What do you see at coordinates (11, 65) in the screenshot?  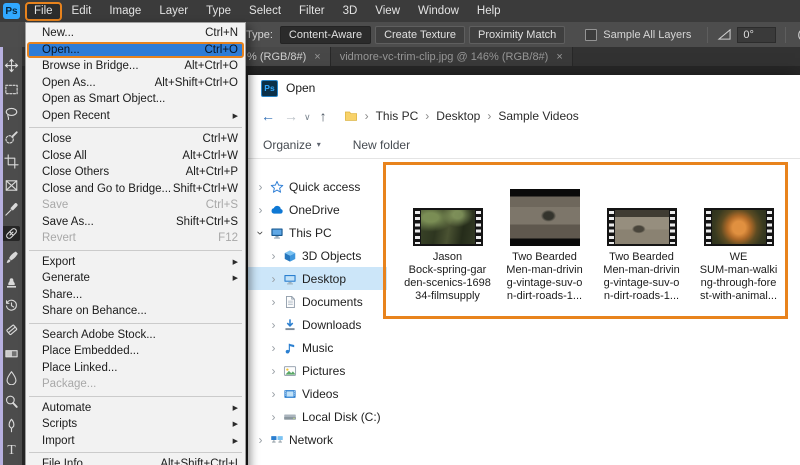 I see `move-tool-icon` at bounding box center [11, 65].